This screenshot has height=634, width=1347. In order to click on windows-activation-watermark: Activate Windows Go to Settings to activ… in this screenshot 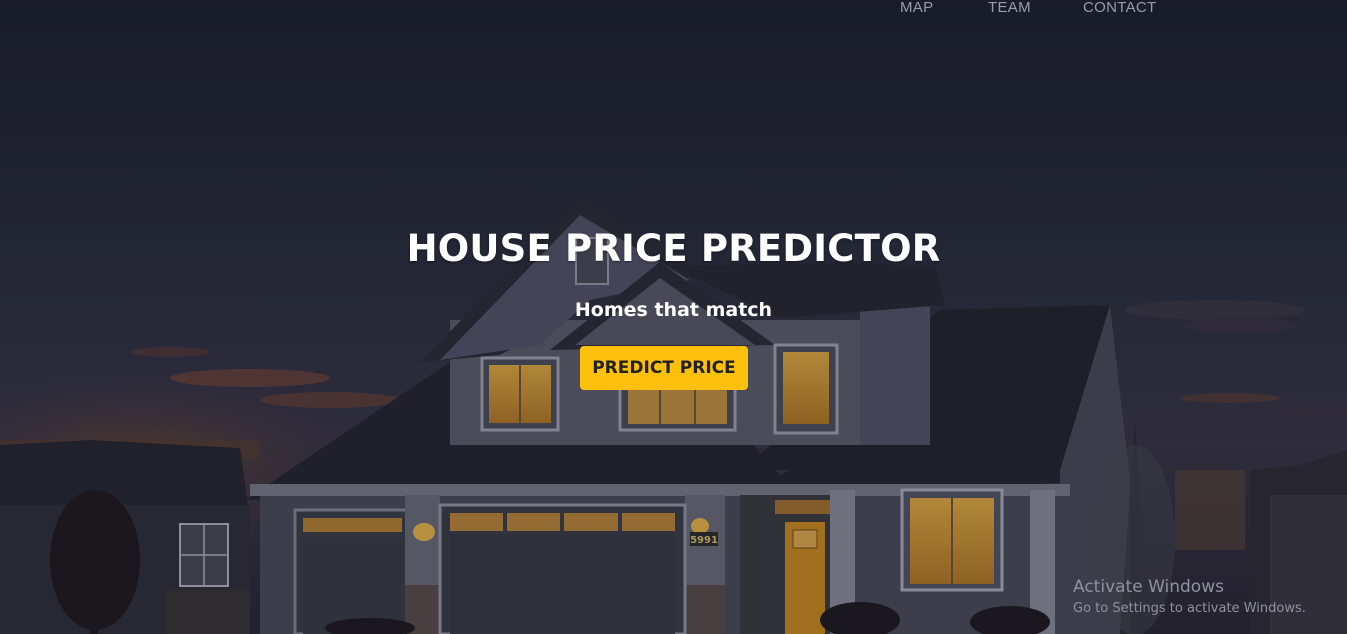, I will do `click(1189, 597)`.